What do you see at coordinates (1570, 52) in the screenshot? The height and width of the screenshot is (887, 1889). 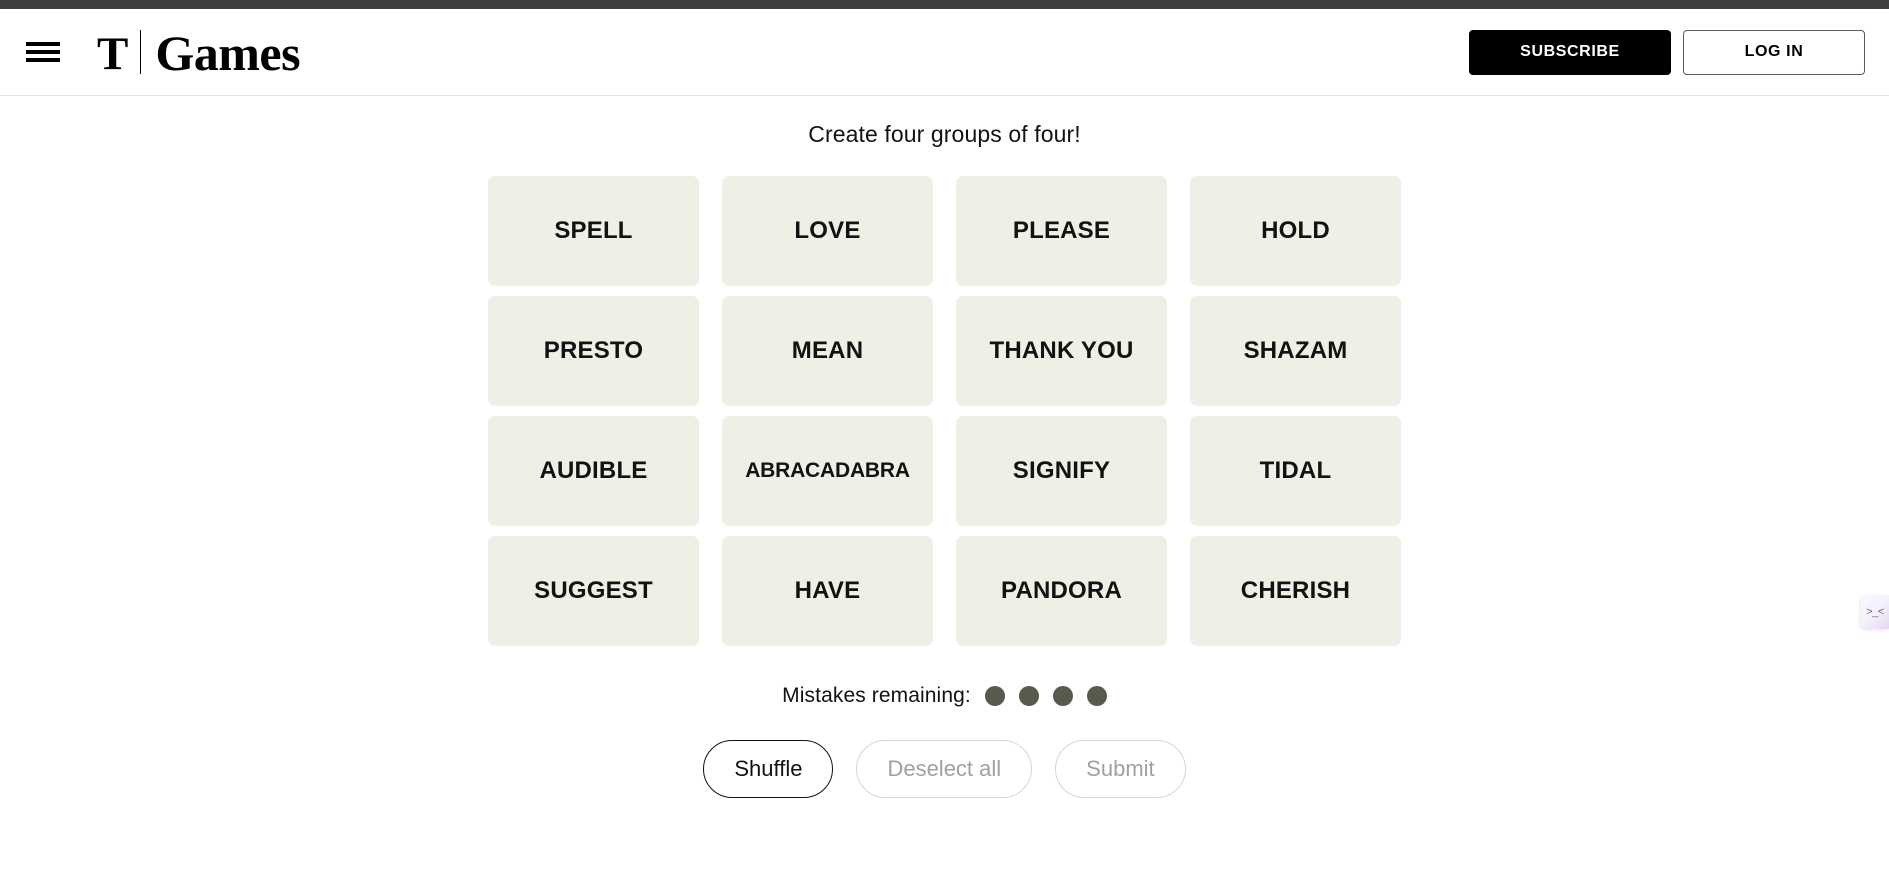 I see `subscribe-button: SUBSCRIBE` at bounding box center [1570, 52].